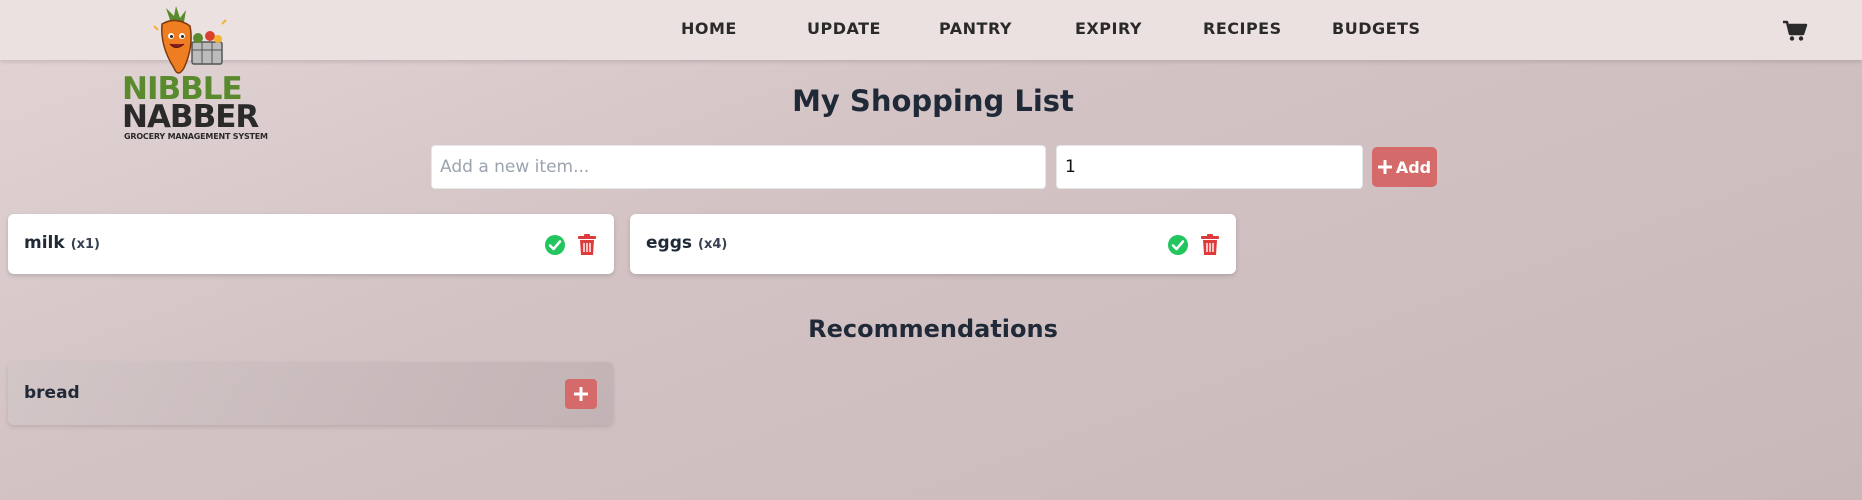 The width and height of the screenshot is (1862, 500). I want to click on new-item-input, so click(738, 167).